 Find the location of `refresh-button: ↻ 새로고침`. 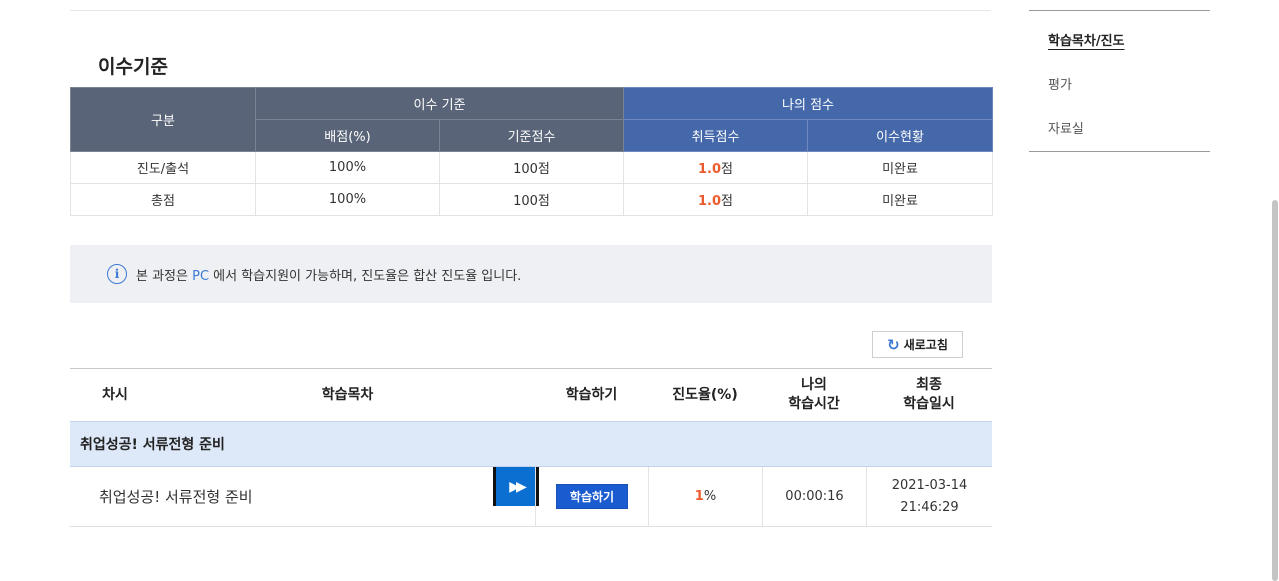

refresh-button: ↻ 새로고침 is located at coordinates (917, 344).